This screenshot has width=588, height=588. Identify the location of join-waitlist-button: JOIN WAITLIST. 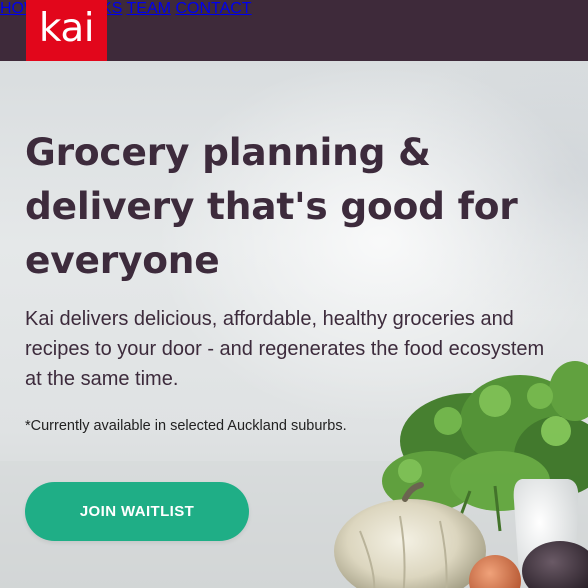
(137, 511).